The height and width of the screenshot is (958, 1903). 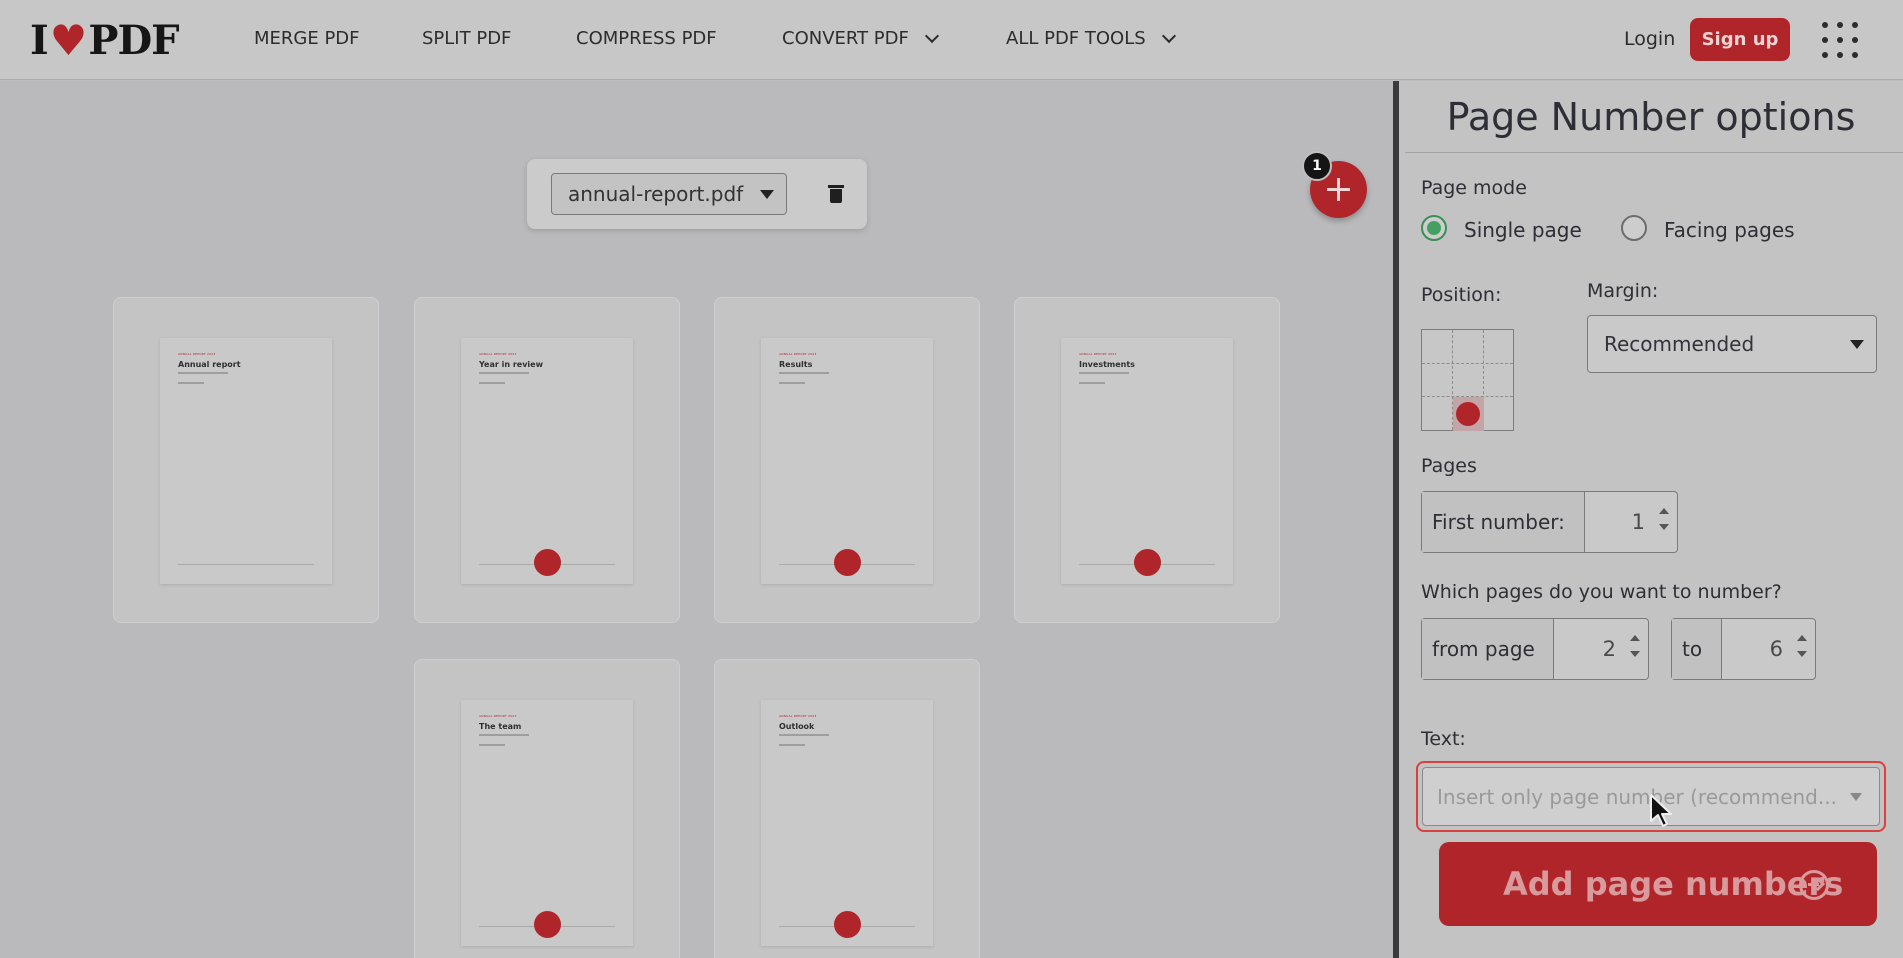 What do you see at coordinates (796, 364) in the screenshot?
I see `page-title: Results` at bounding box center [796, 364].